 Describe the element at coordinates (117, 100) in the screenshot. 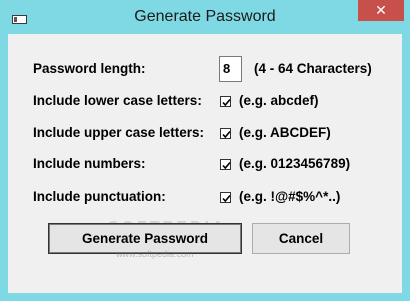

I see `lowercase-label: Include lower case letters:` at that location.